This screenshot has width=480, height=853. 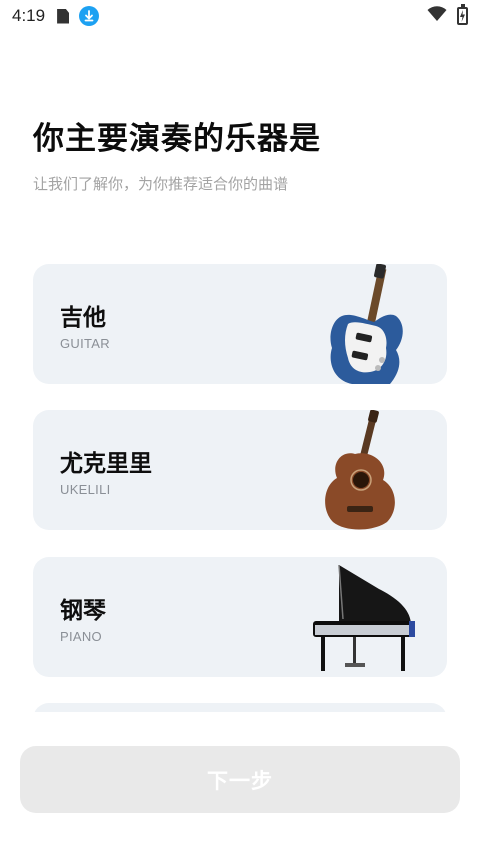 I want to click on instrument-en-name: UKELILI, so click(x=85, y=489).